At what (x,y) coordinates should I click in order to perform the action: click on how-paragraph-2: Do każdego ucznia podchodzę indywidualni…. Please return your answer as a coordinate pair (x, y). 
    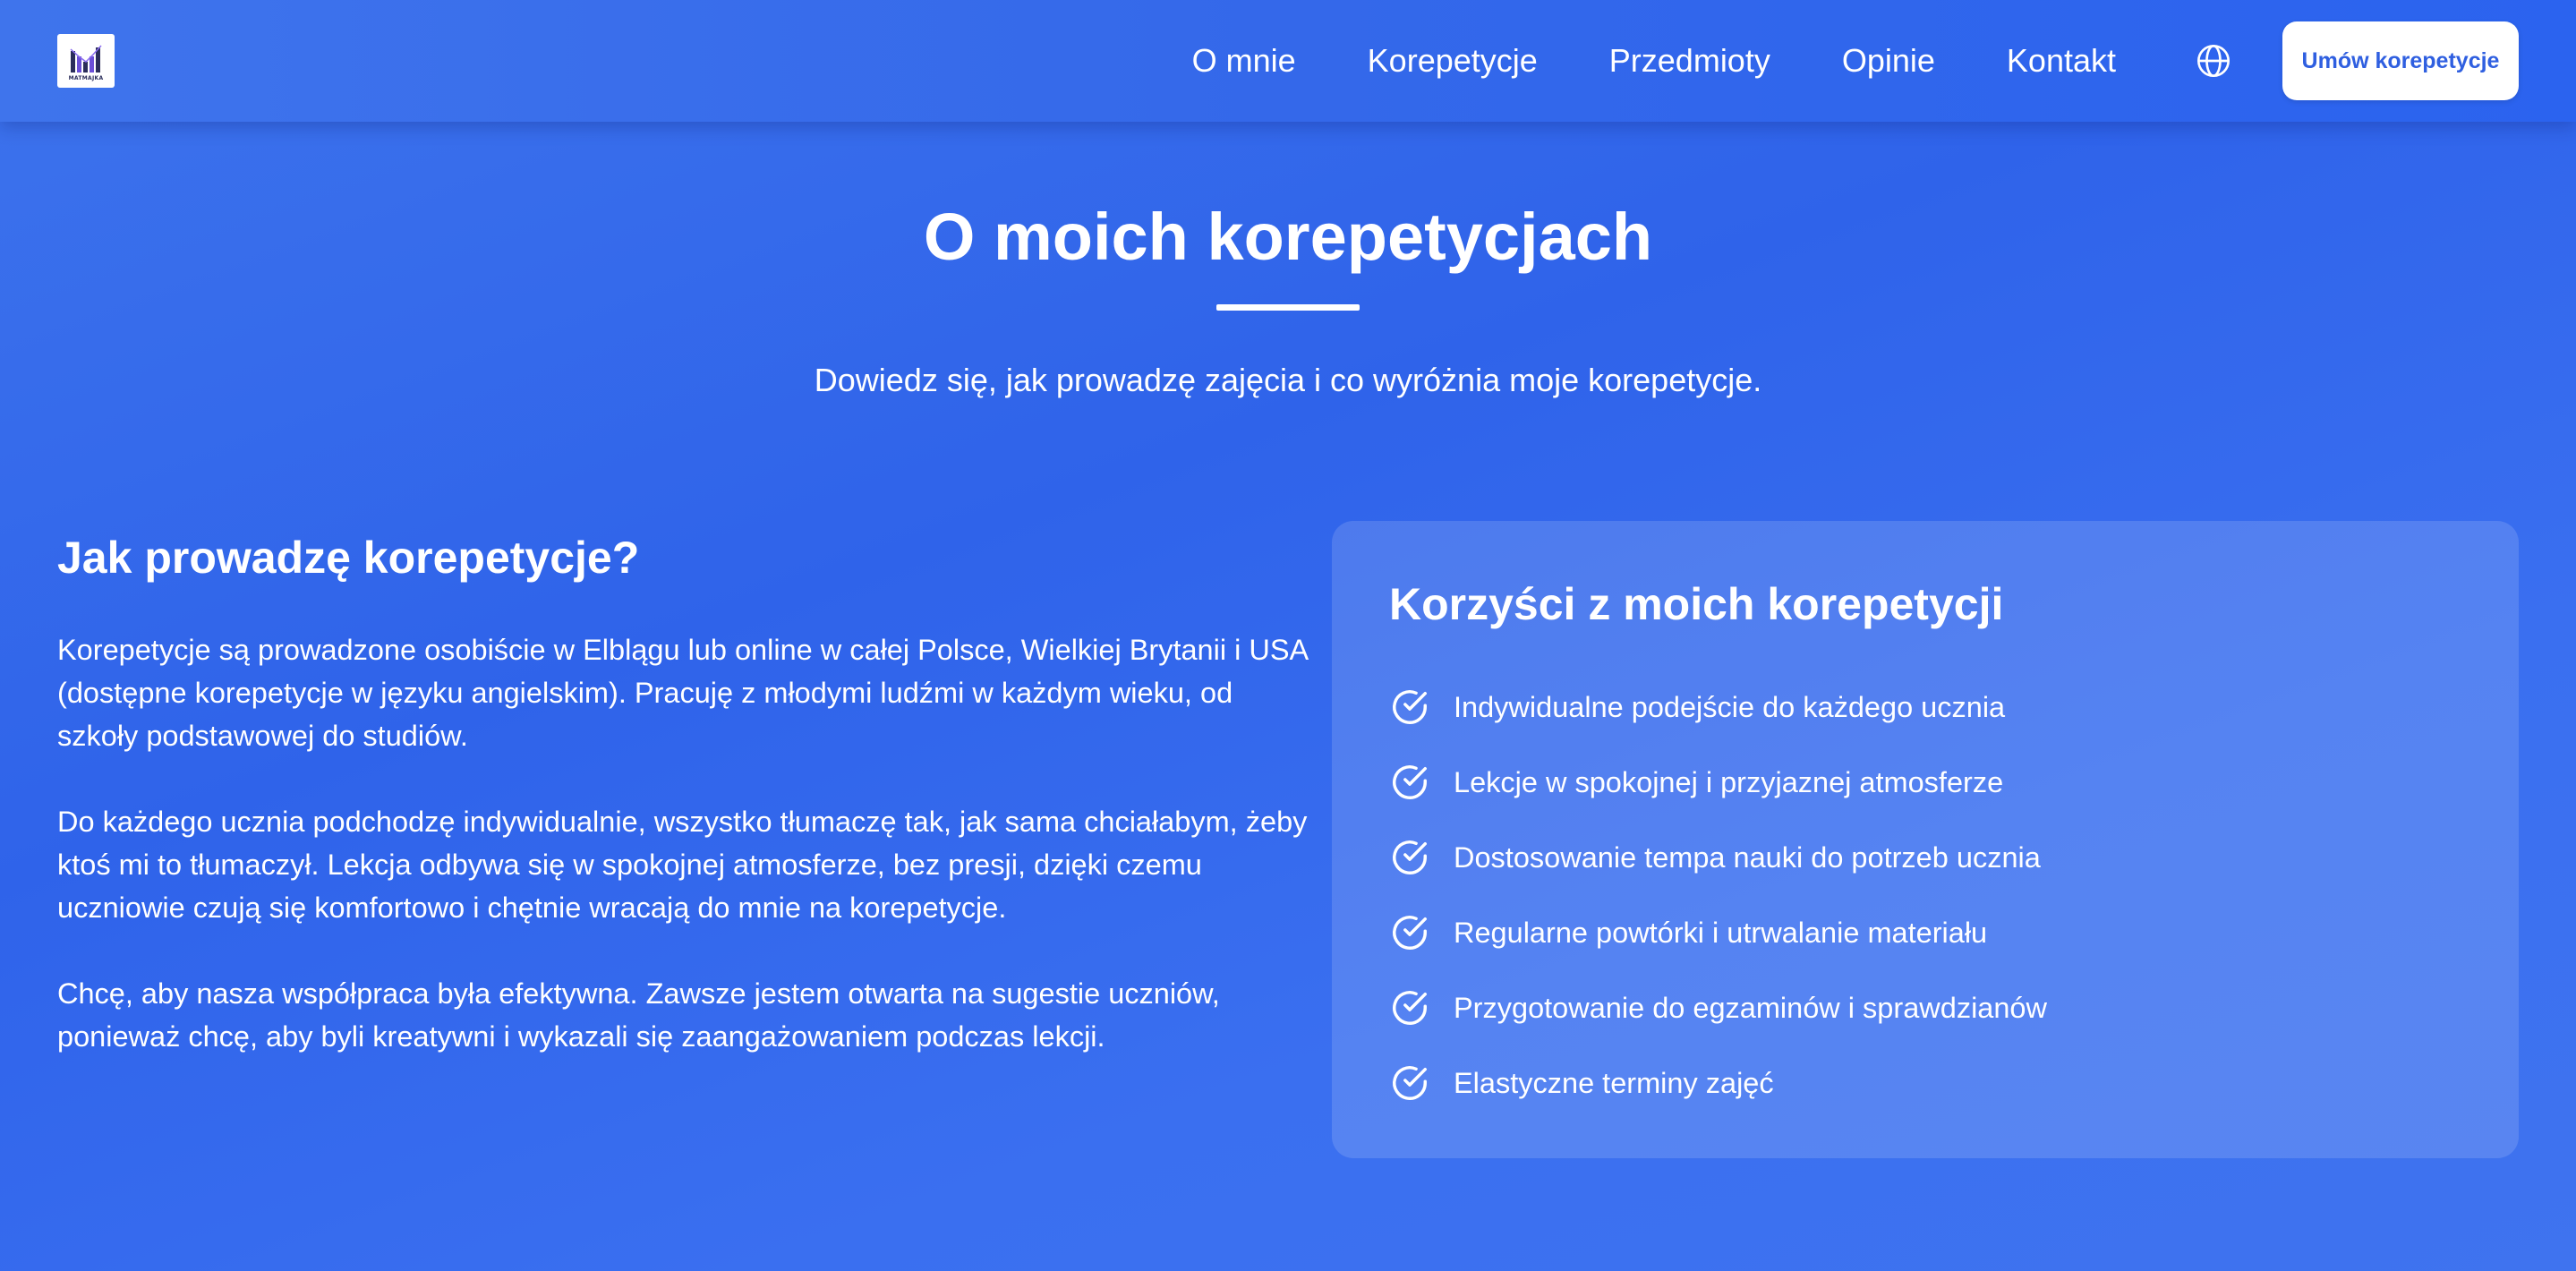
    Looking at the image, I should click on (682, 865).